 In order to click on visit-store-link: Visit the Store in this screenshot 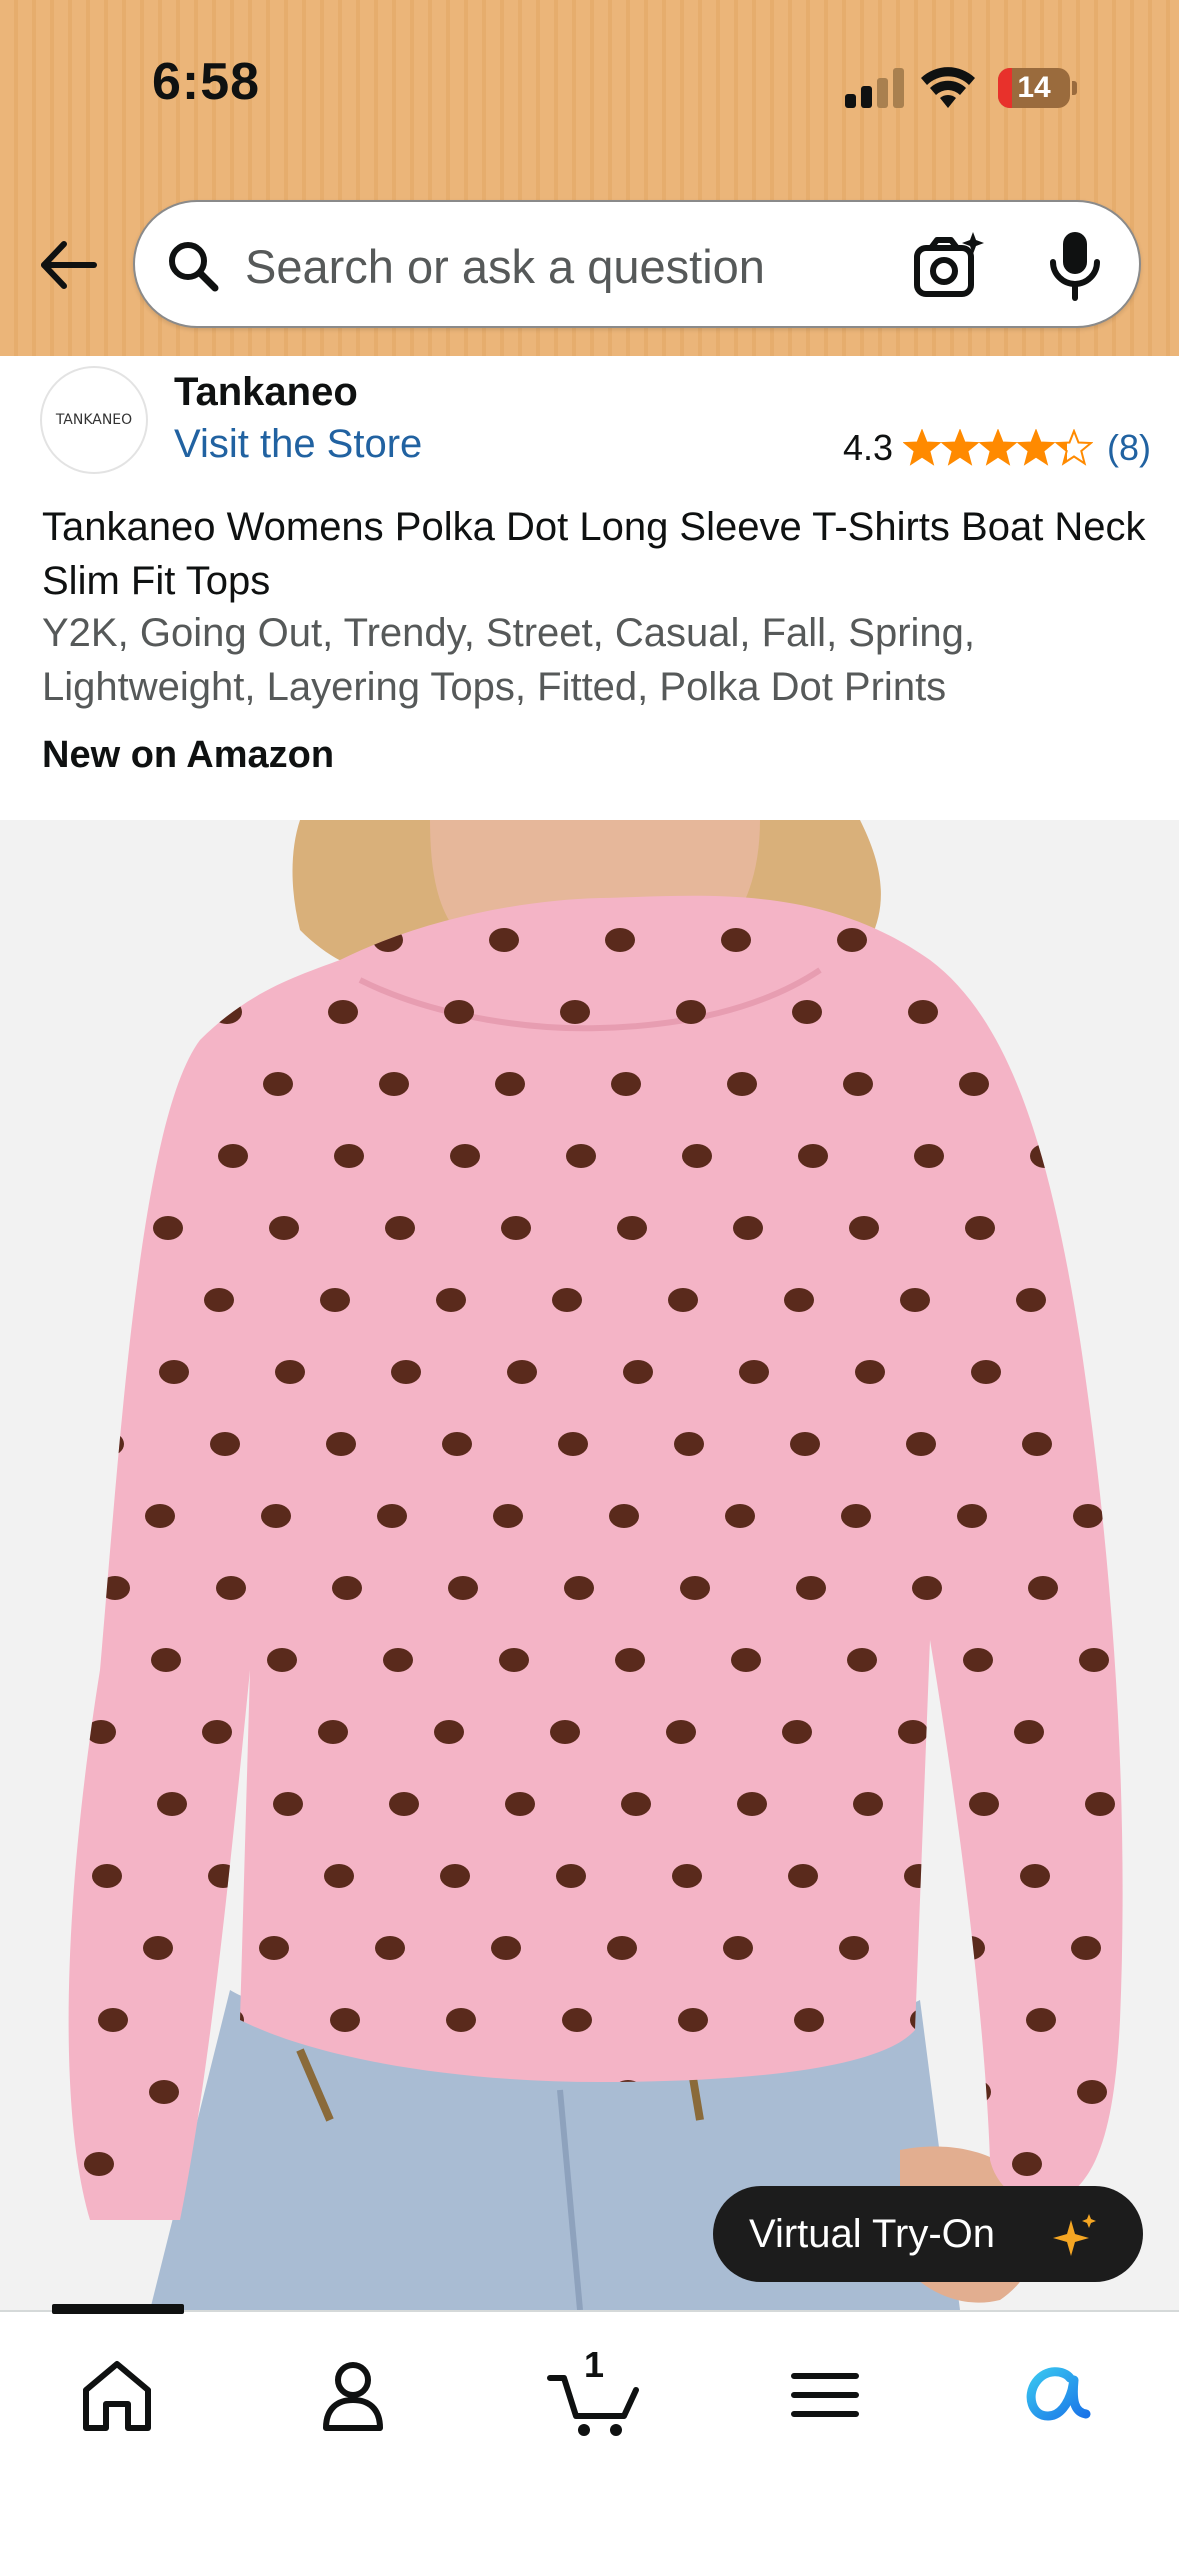, I will do `click(298, 444)`.